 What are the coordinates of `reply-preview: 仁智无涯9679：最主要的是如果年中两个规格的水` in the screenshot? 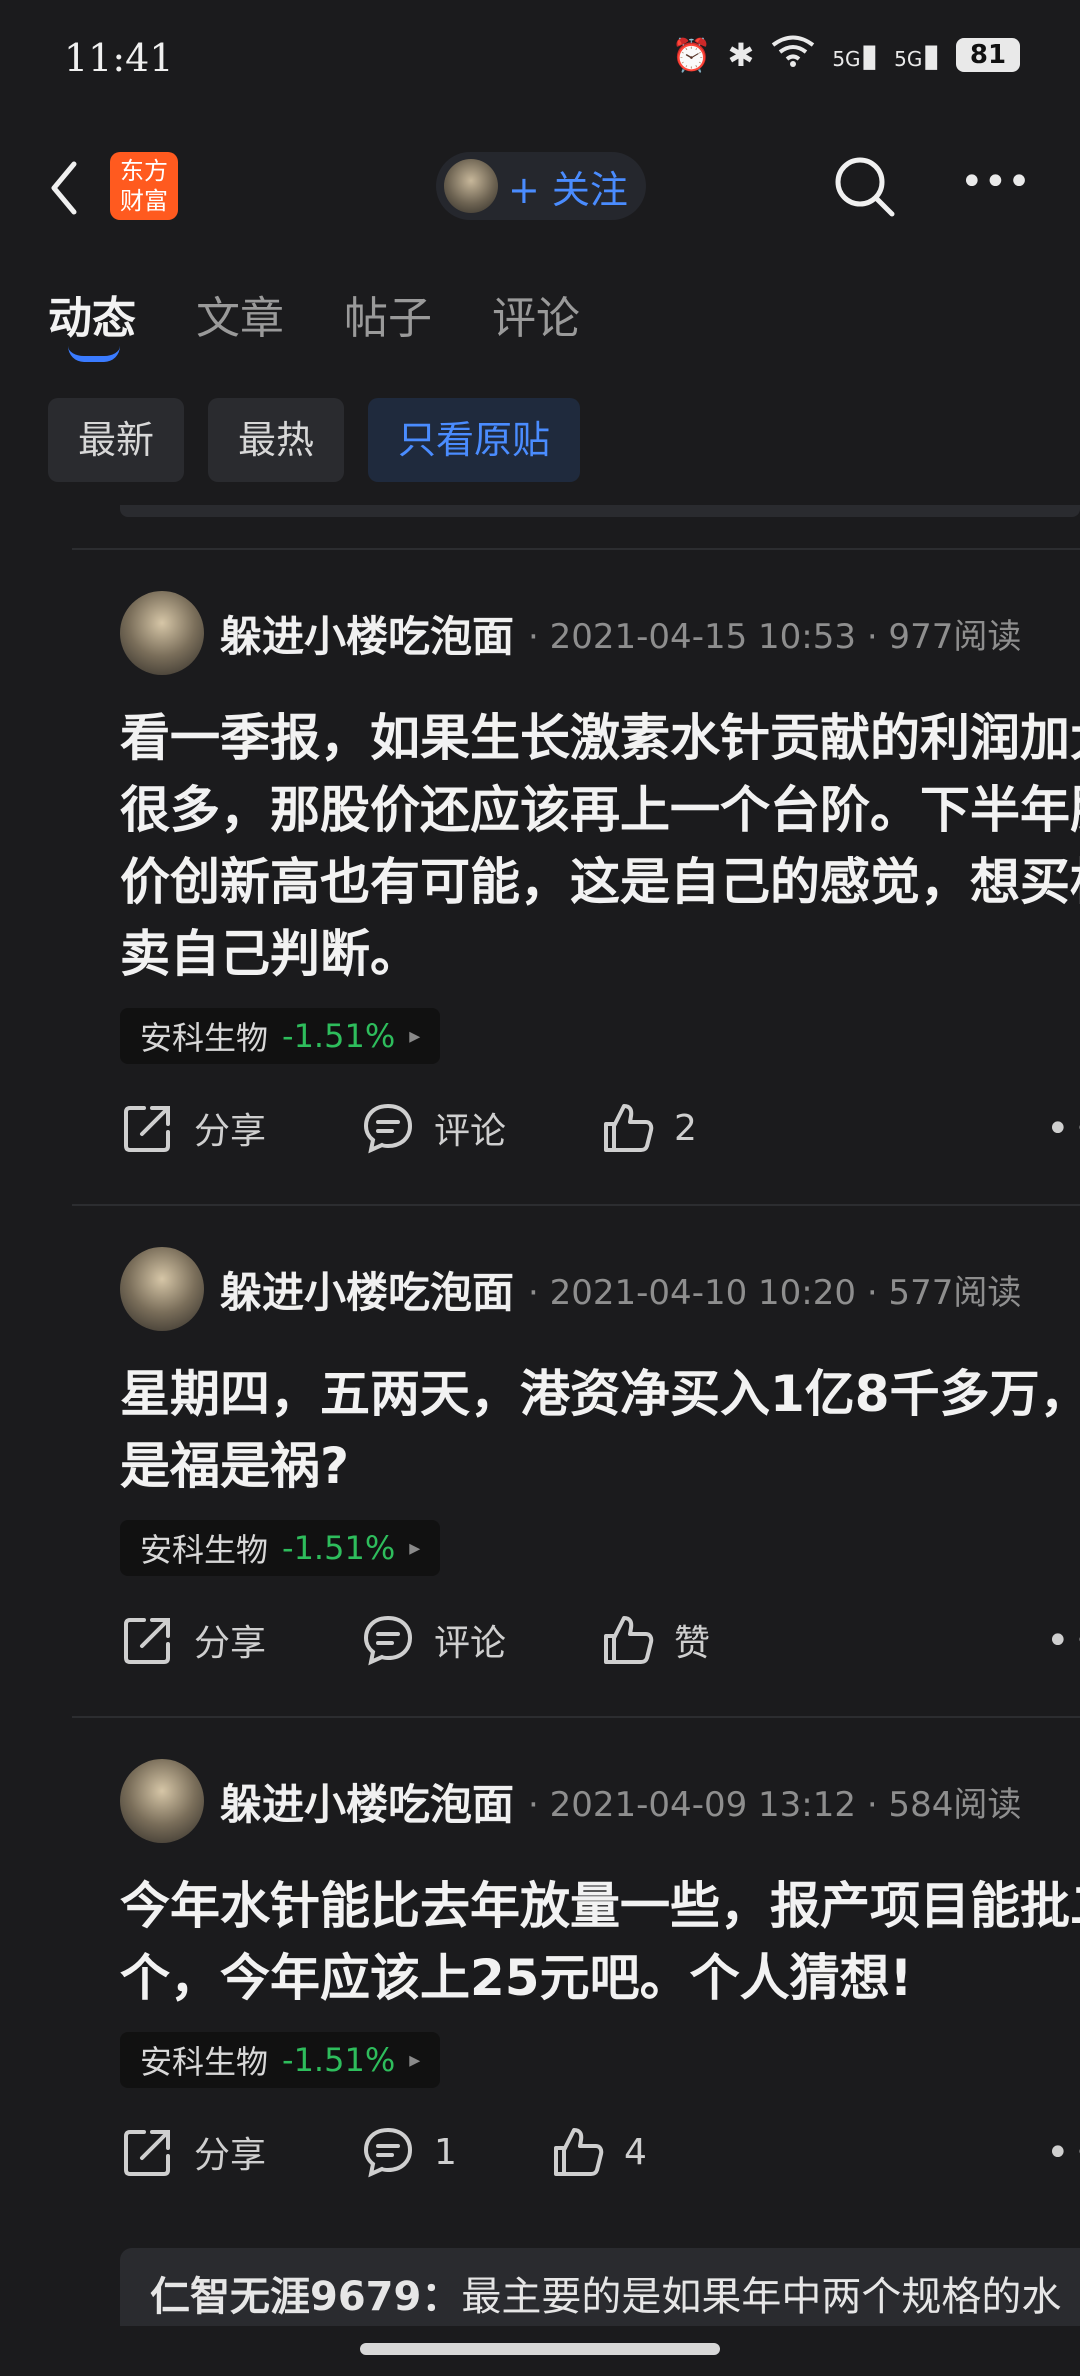 It's located at (600, 2293).